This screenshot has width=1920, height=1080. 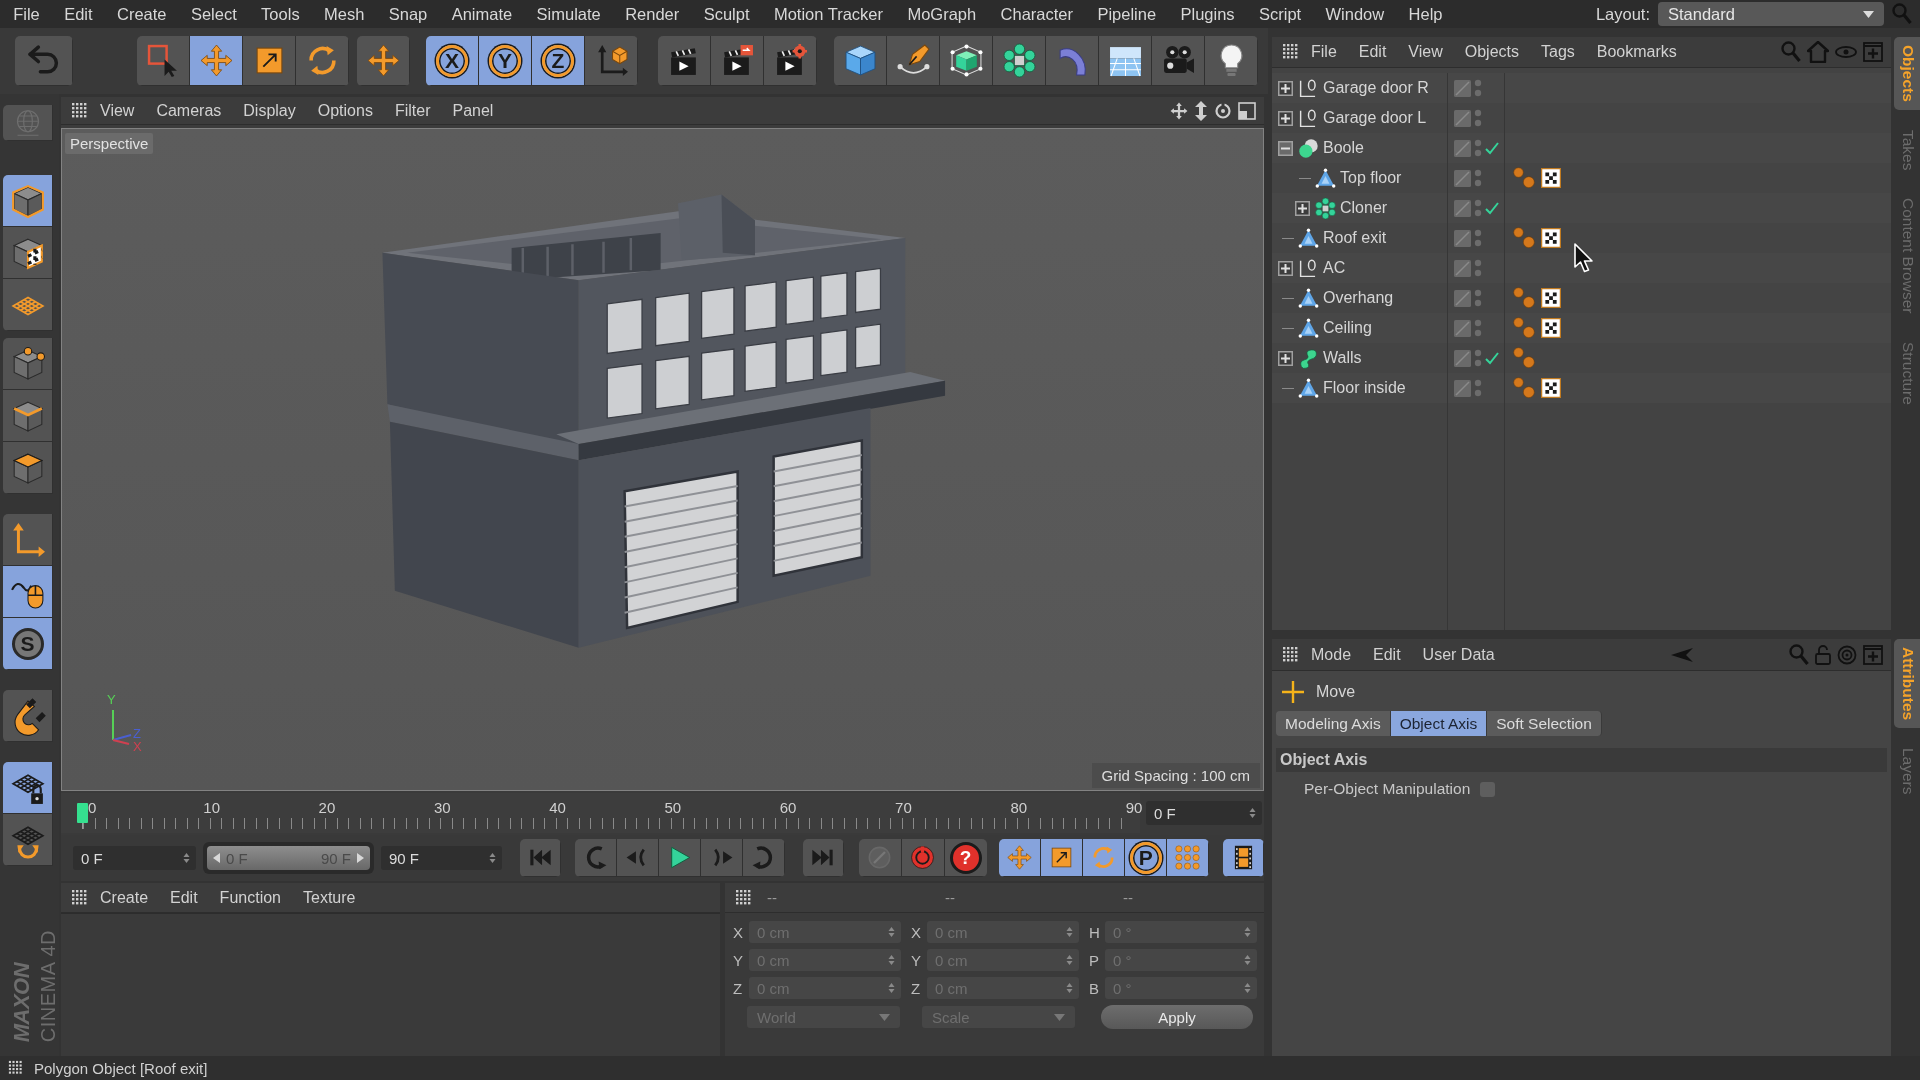 What do you see at coordinates (117, 110) in the screenshot?
I see `menu-item: View` at bounding box center [117, 110].